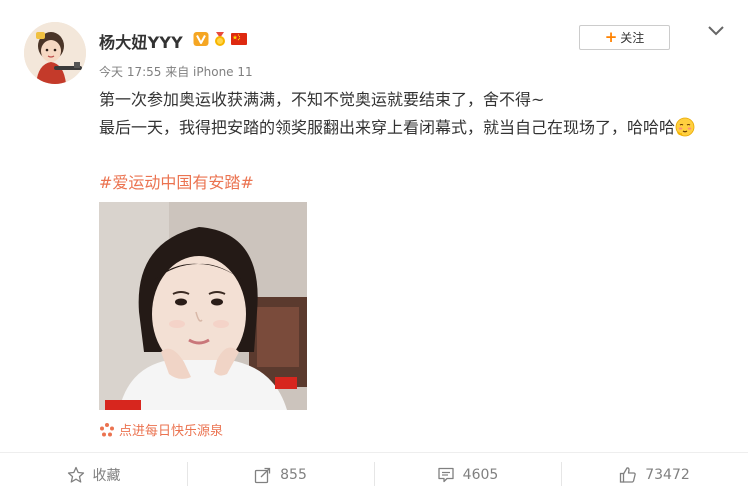 The height and width of the screenshot is (496, 748). I want to click on source-link: 点进每日快乐源泉, so click(161, 429).